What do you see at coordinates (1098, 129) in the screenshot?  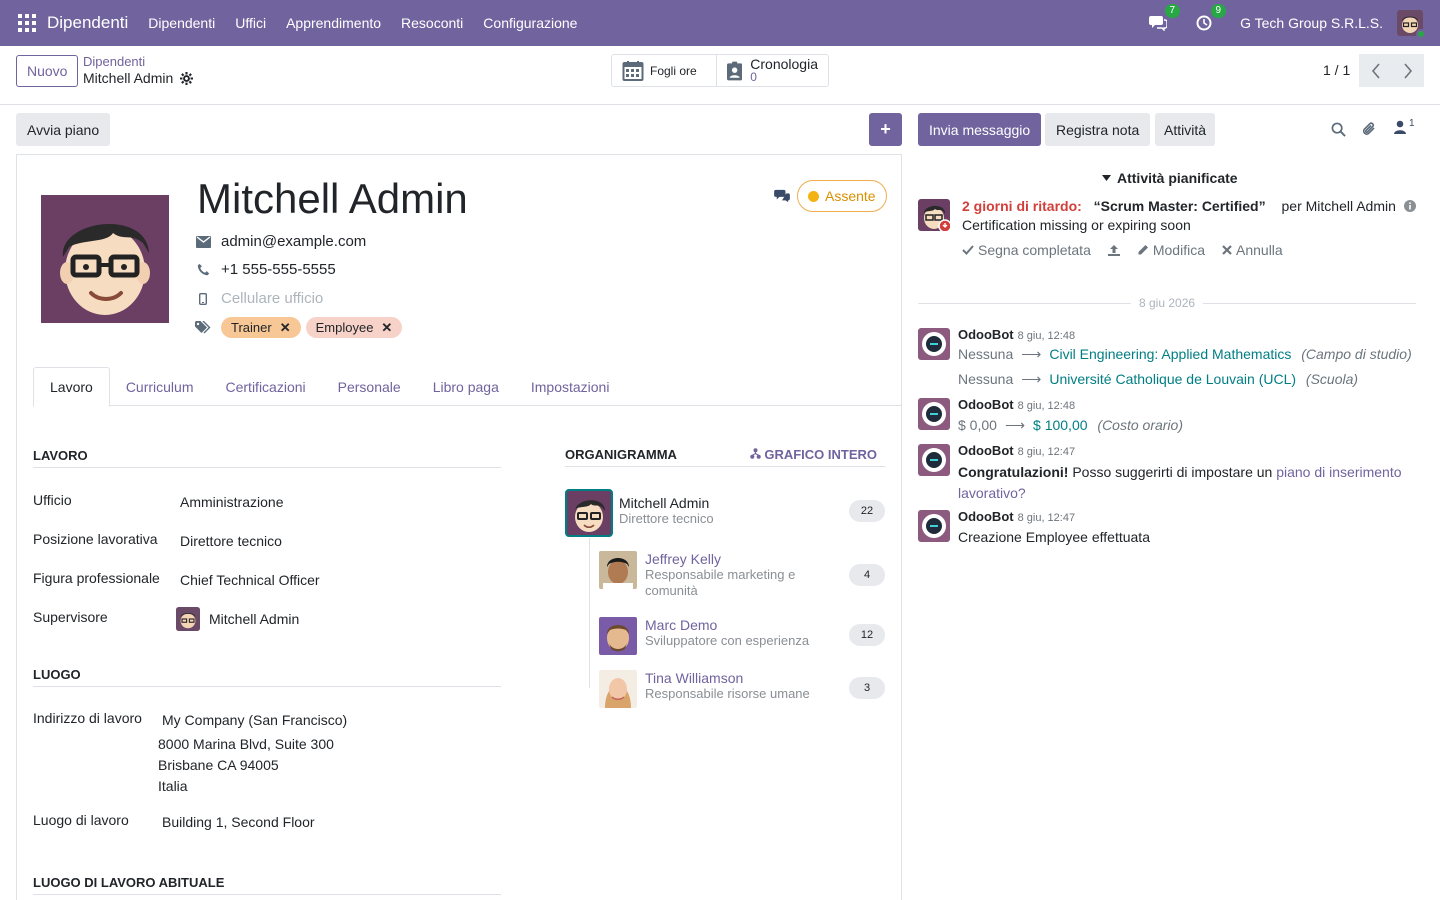 I see `log-note-button: Registra nota` at bounding box center [1098, 129].